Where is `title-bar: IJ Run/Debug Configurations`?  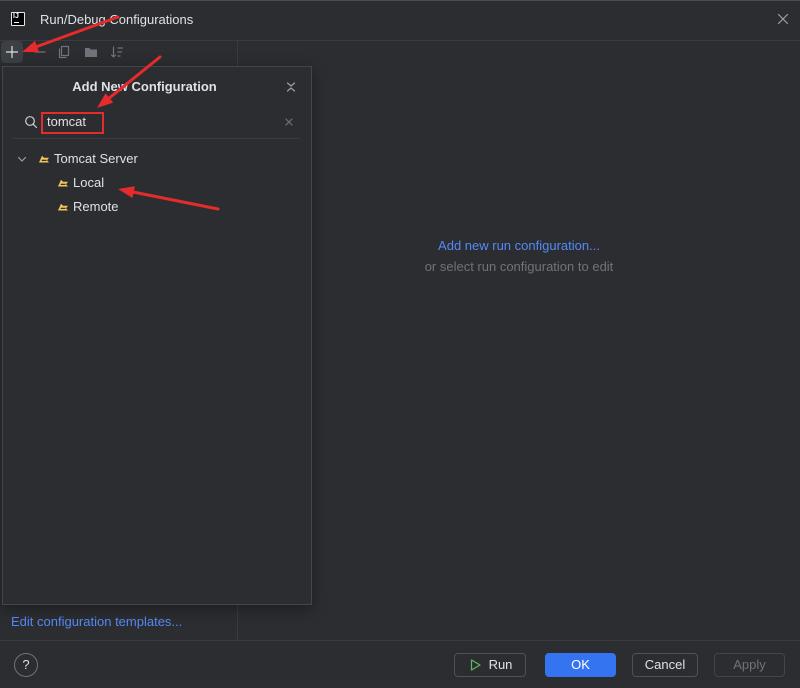
title-bar: IJ Run/Debug Configurations is located at coordinates (400, 20).